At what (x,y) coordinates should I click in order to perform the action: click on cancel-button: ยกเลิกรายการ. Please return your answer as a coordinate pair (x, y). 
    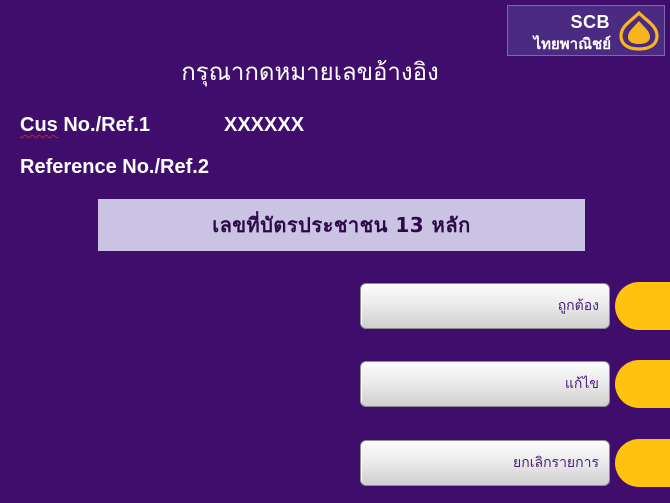
    Looking at the image, I should click on (485, 463).